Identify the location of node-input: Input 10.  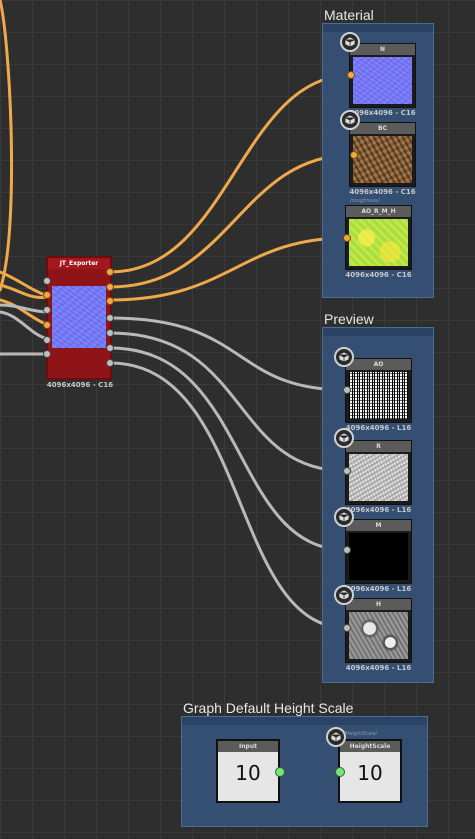
(248, 771).